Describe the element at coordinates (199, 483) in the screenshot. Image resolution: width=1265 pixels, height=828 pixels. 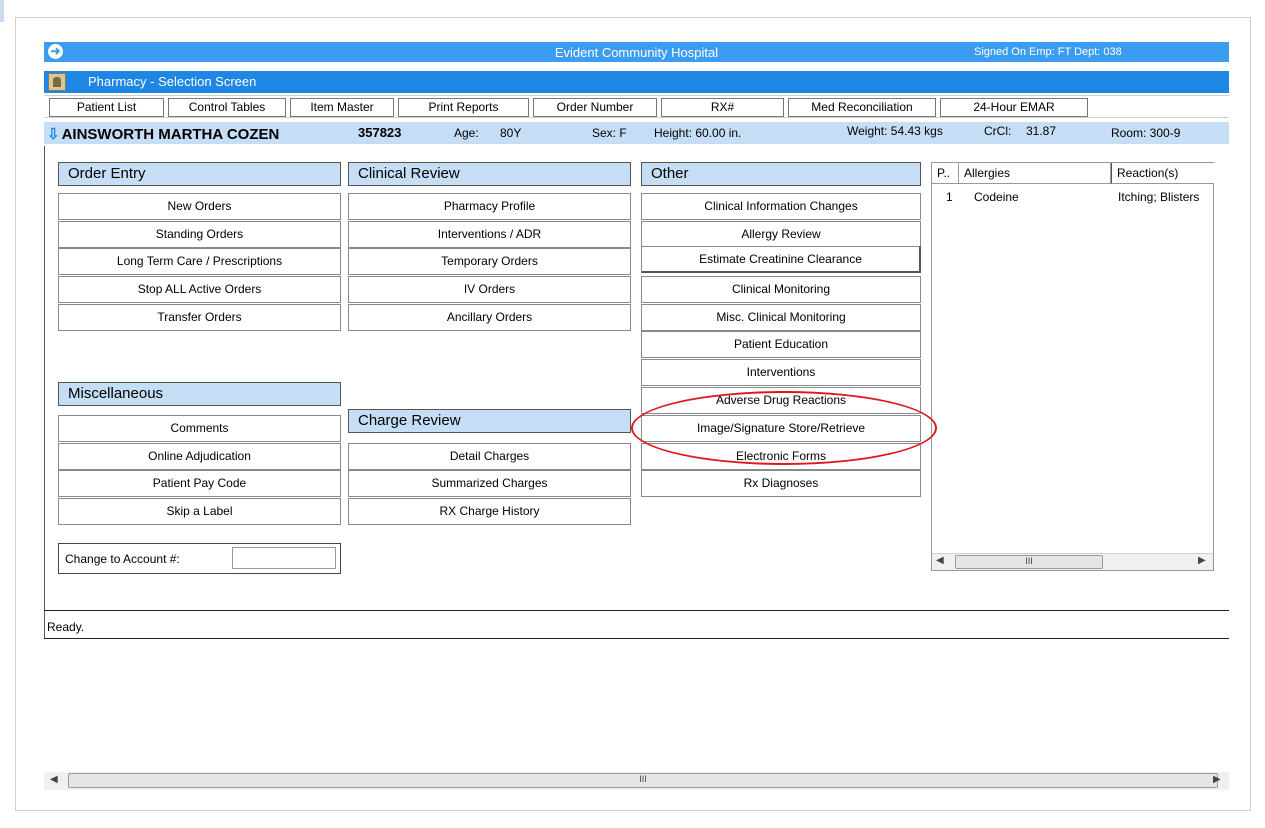
I see `patient-pay-code-button: Patient Pay Code` at that location.